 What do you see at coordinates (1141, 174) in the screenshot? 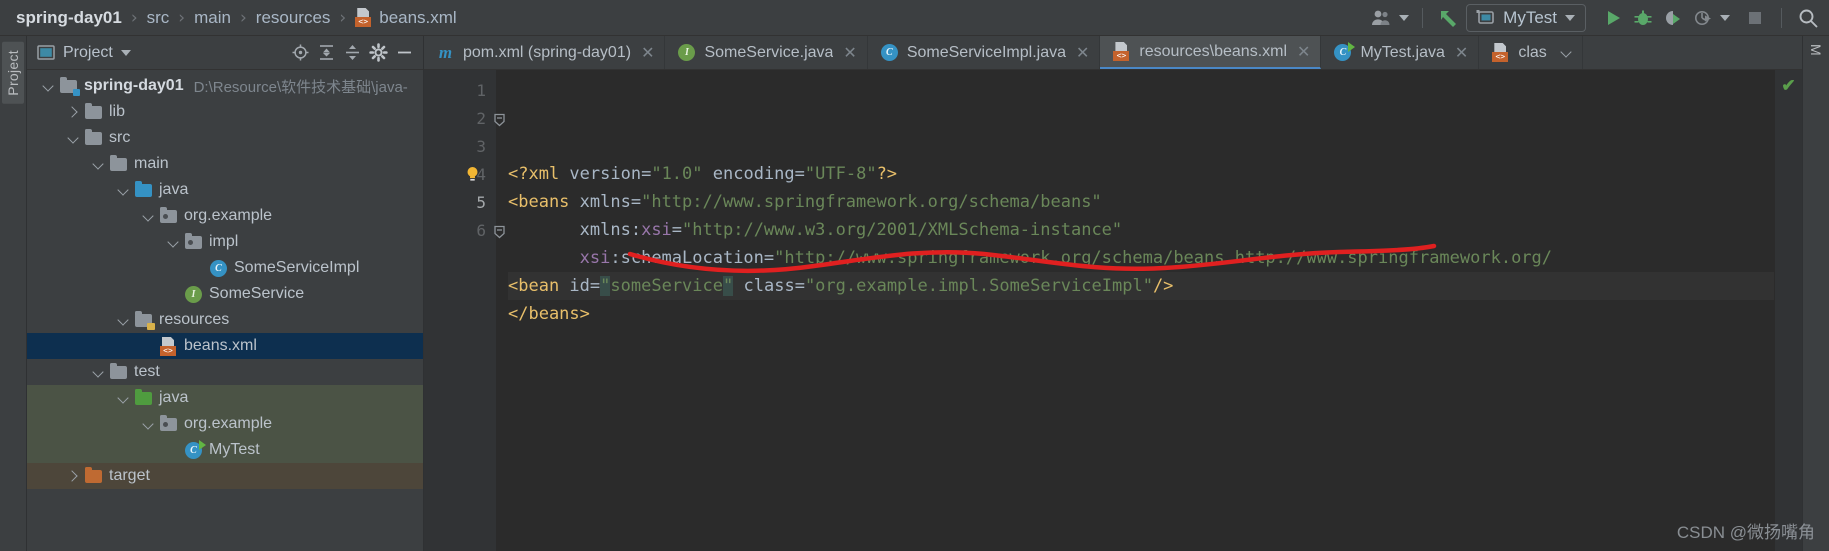
I see `code-line: <?xml version="1.0" encoding="UTF-8"?>` at bounding box center [1141, 174].